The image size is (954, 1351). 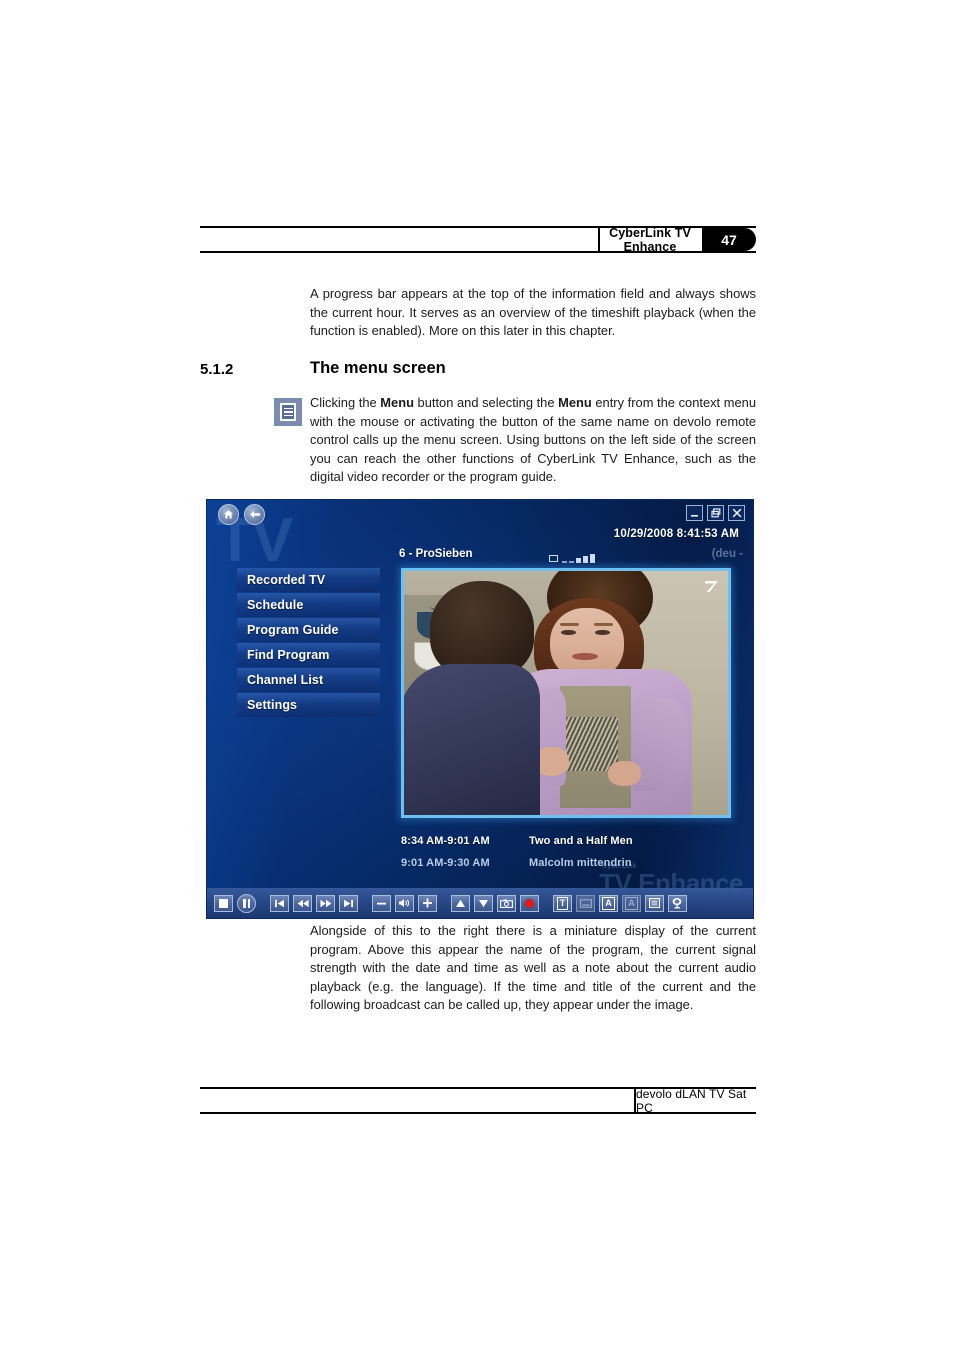 I want to click on navigation-buttons, so click(x=241, y=514).